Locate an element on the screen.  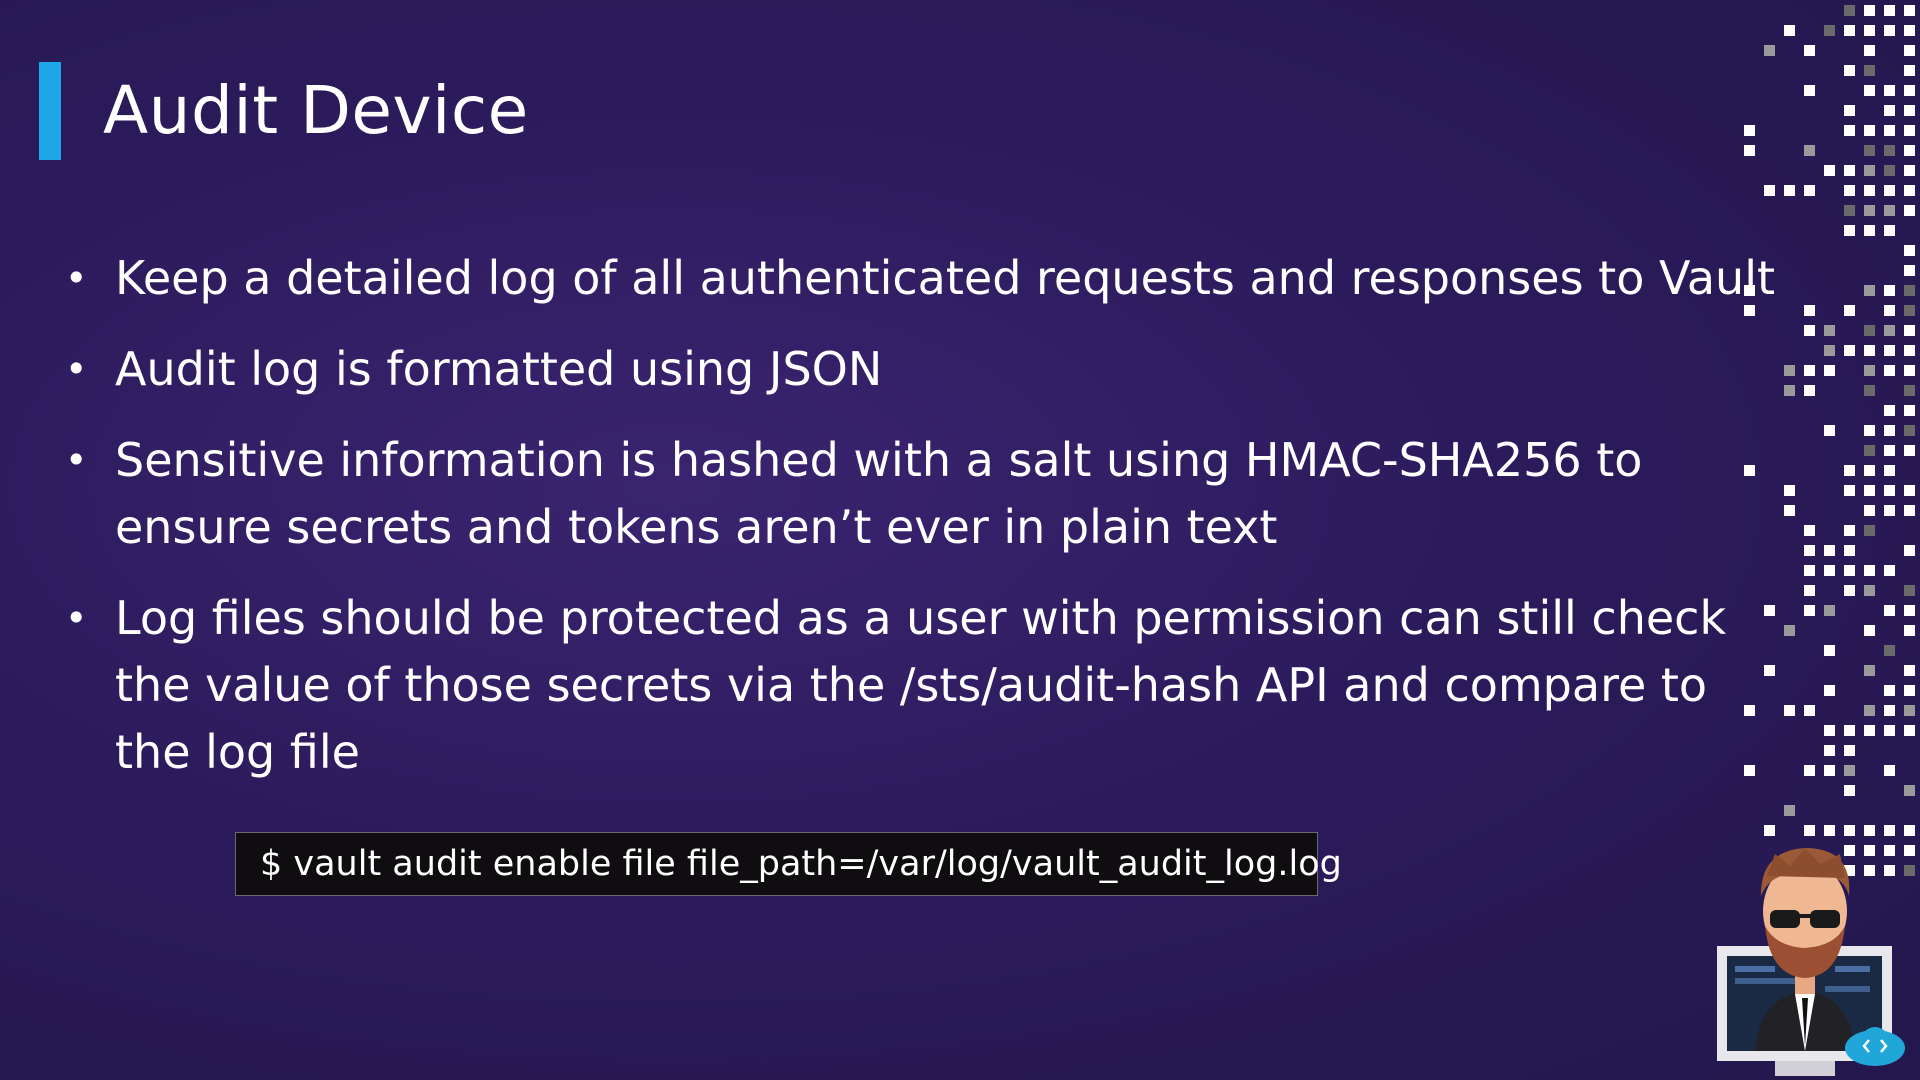
bullet-item: • Audit log is formatted using JSON is located at coordinates (930, 369).